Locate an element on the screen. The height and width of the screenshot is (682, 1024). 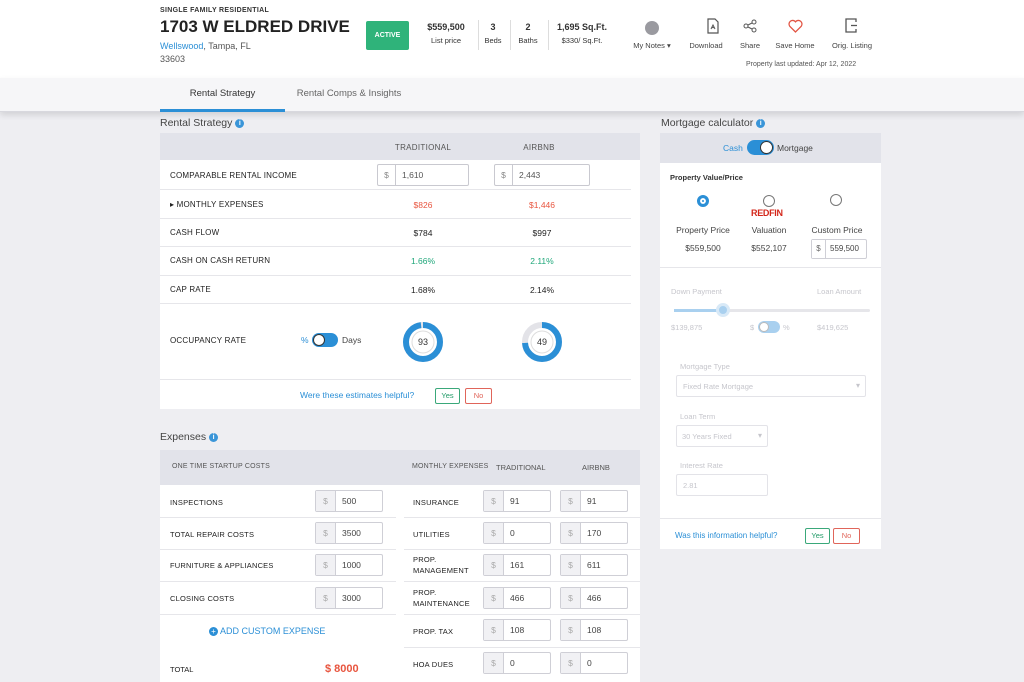
slider-handle is located at coordinates (723, 310).